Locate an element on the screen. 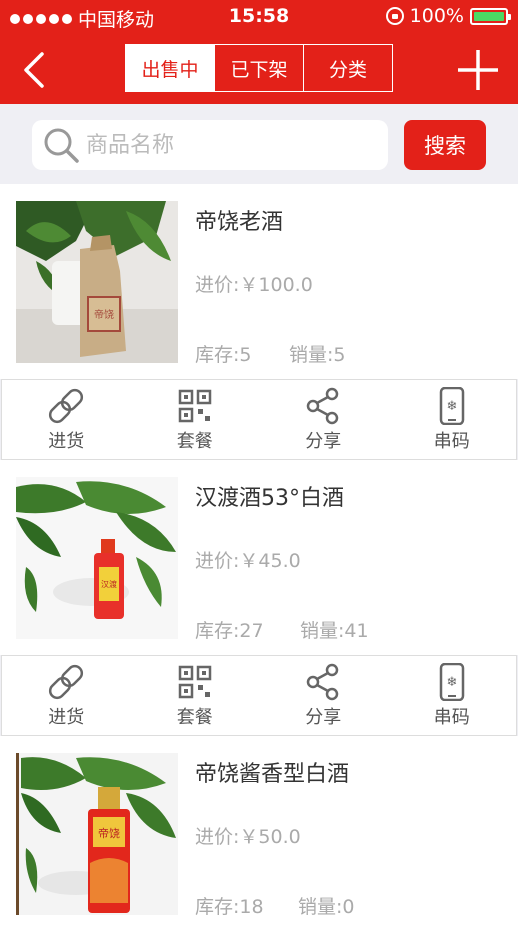  product-name: 帝饶老酒 is located at coordinates (239, 222).